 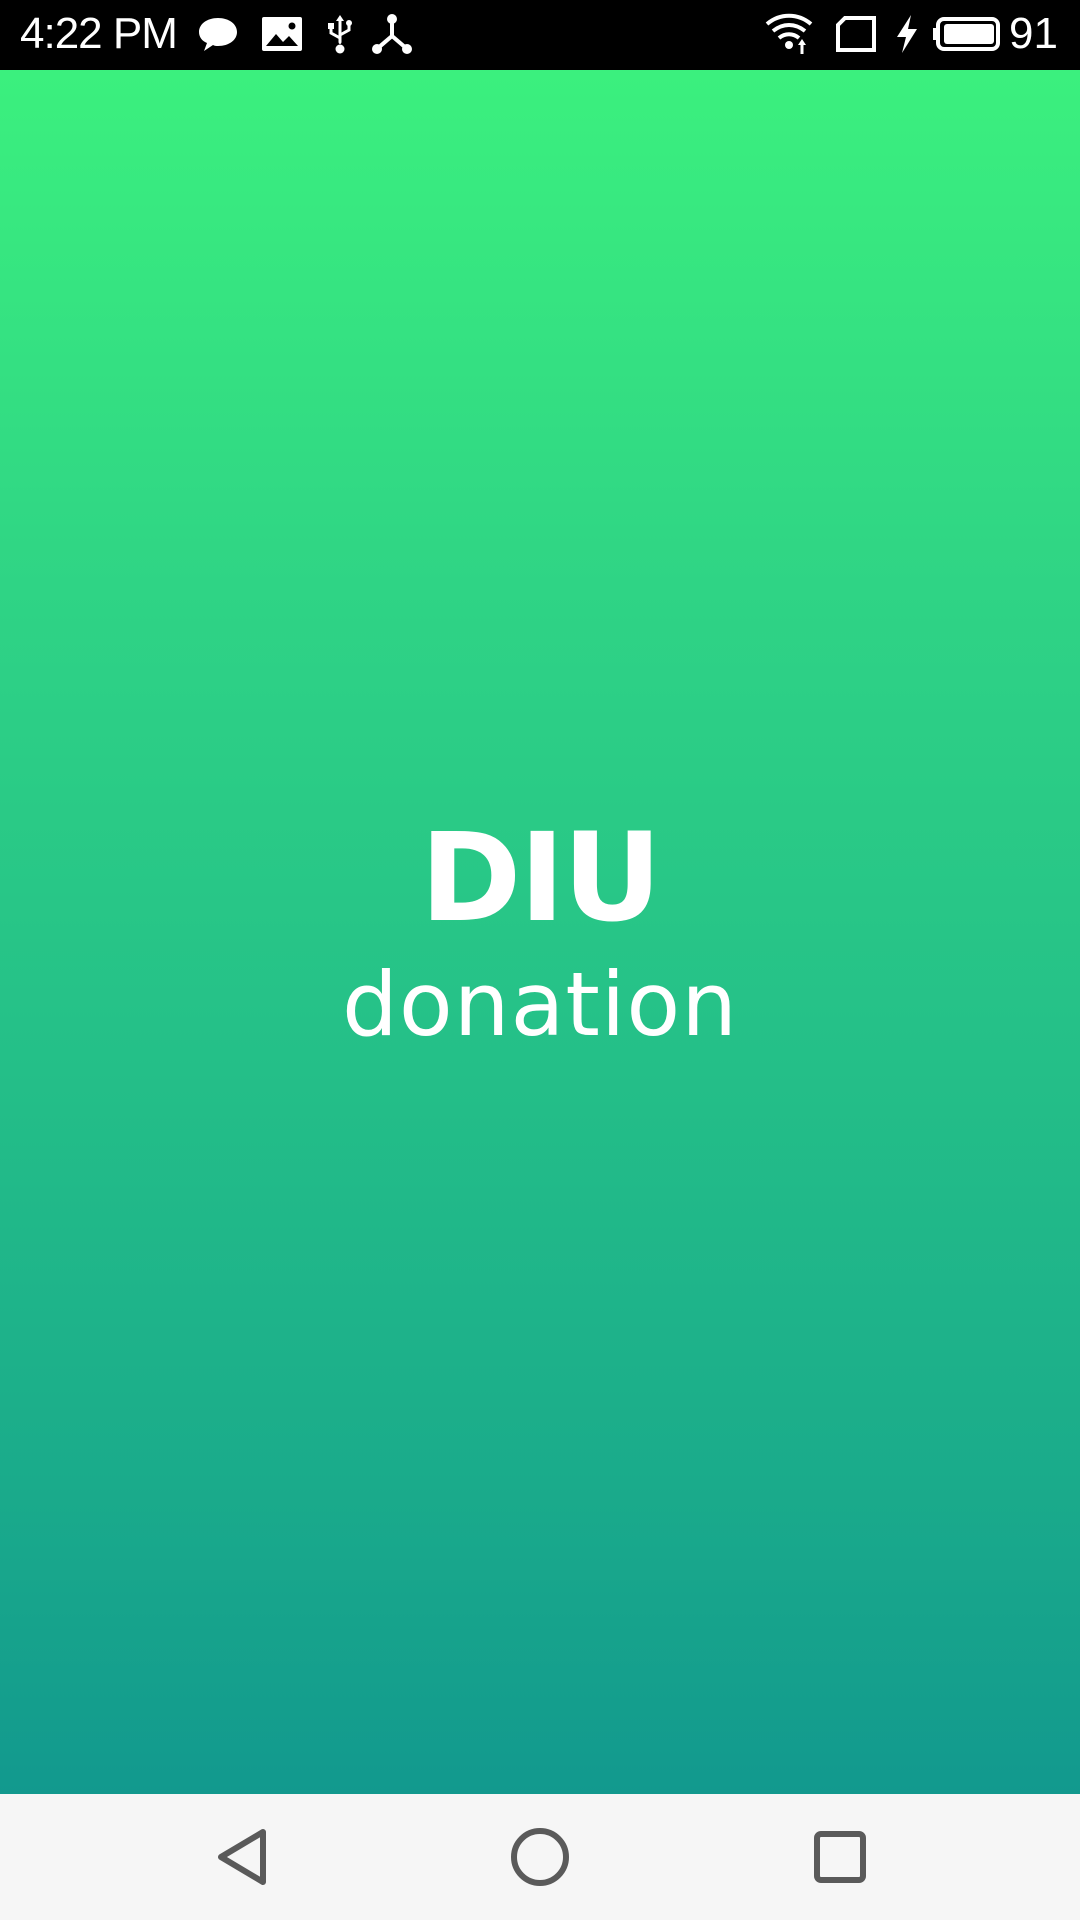 I want to click on chat-icon, so click(x=218, y=34).